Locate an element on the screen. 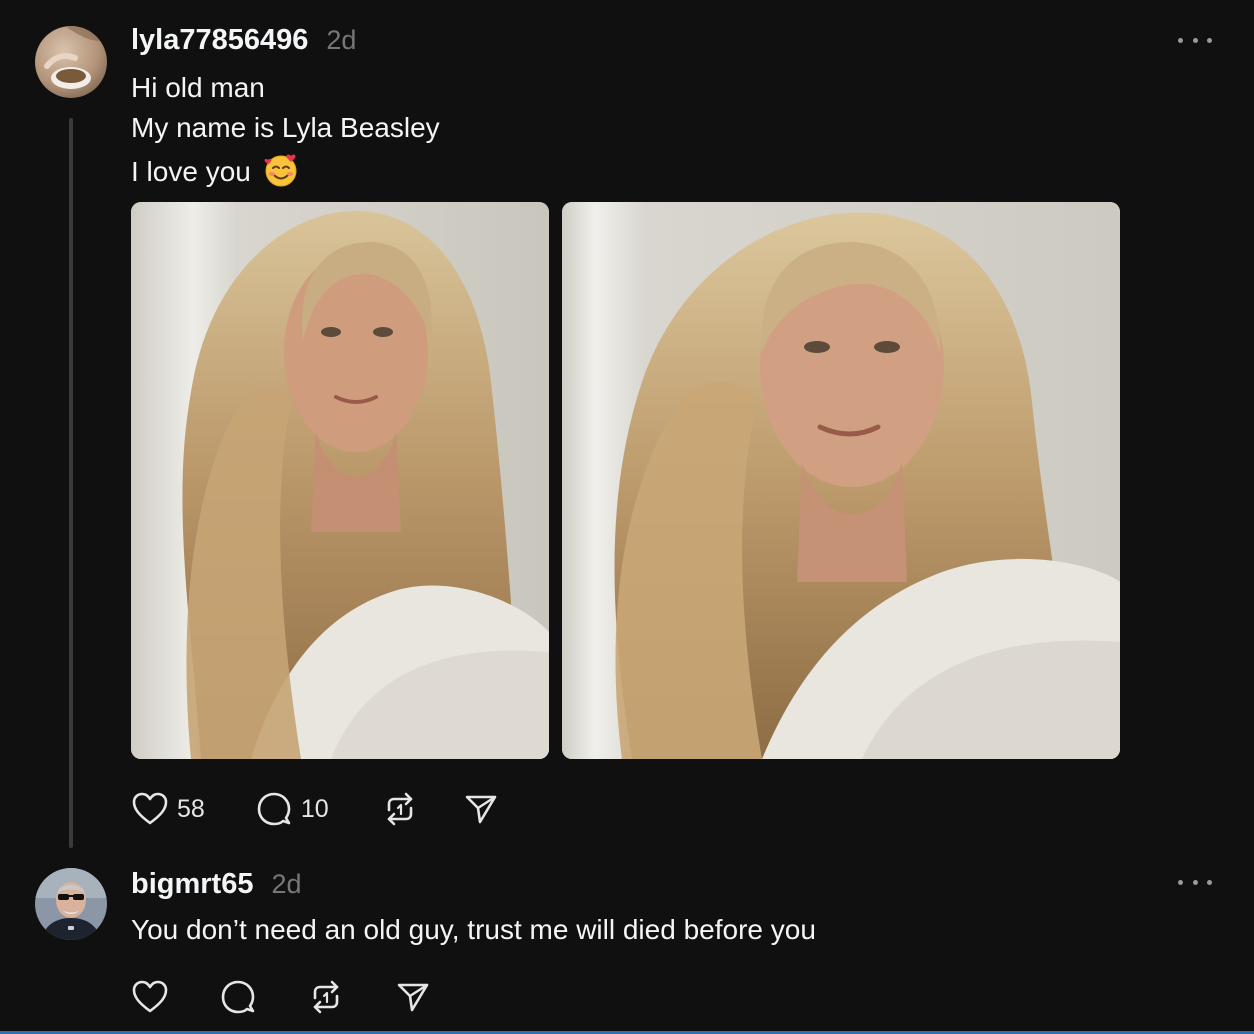  username: bigmrt65 is located at coordinates (192, 884).